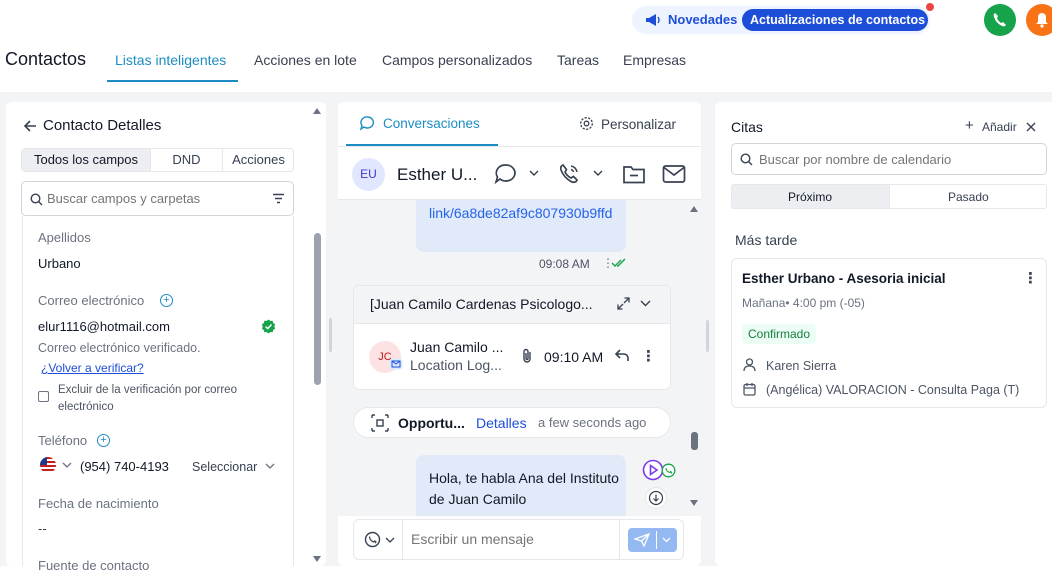 The height and width of the screenshot is (573, 1052). What do you see at coordinates (654, 60) in the screenshot?
I see `tab-companies: Empresas` at bounding box center [654, 60].